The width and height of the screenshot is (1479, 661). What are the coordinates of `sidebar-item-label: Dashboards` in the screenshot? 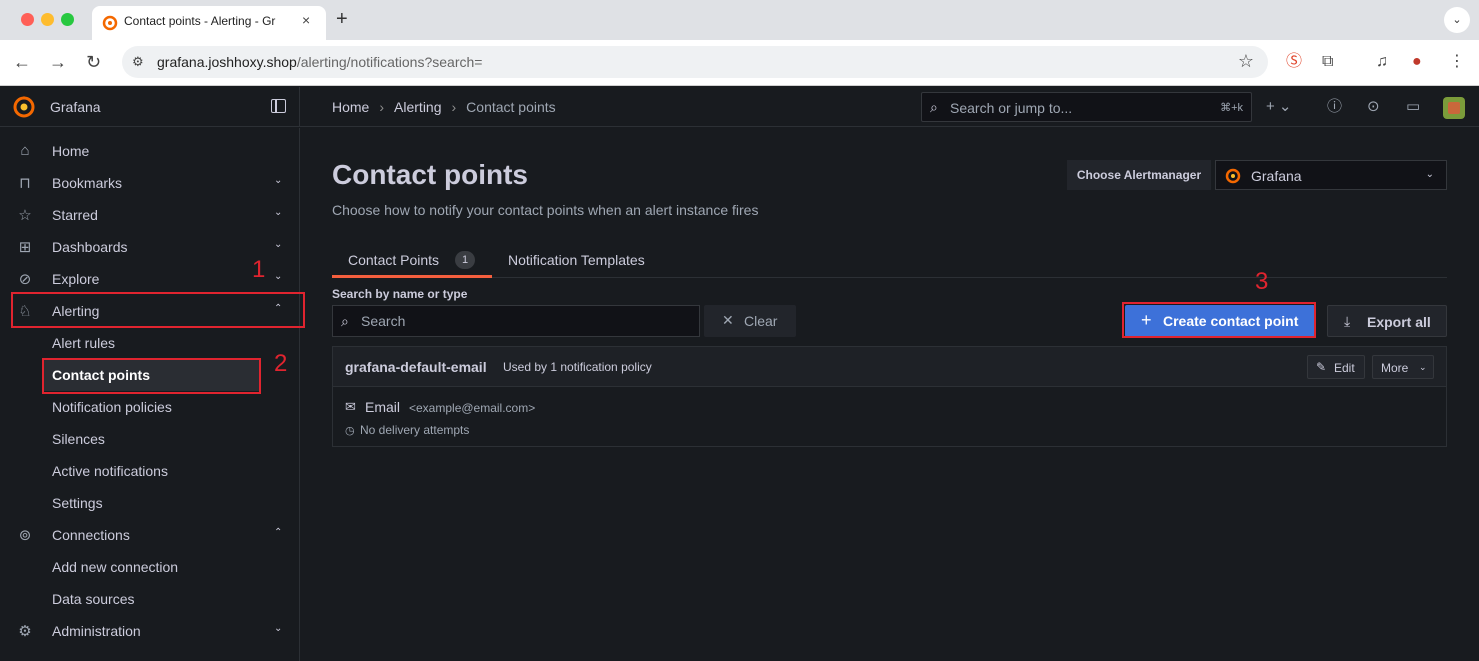 It's located at (90, 247).